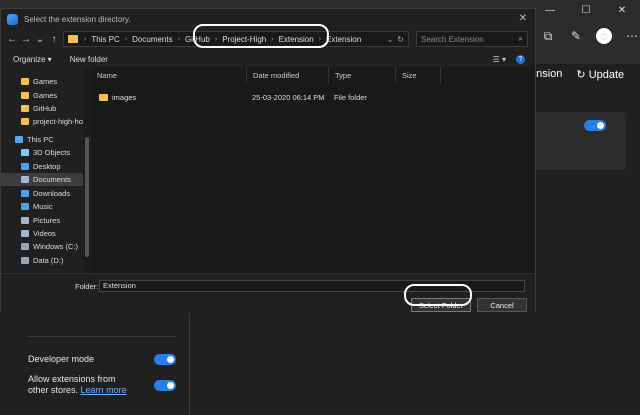  I want to click on computer-icon, so click(19, 139).